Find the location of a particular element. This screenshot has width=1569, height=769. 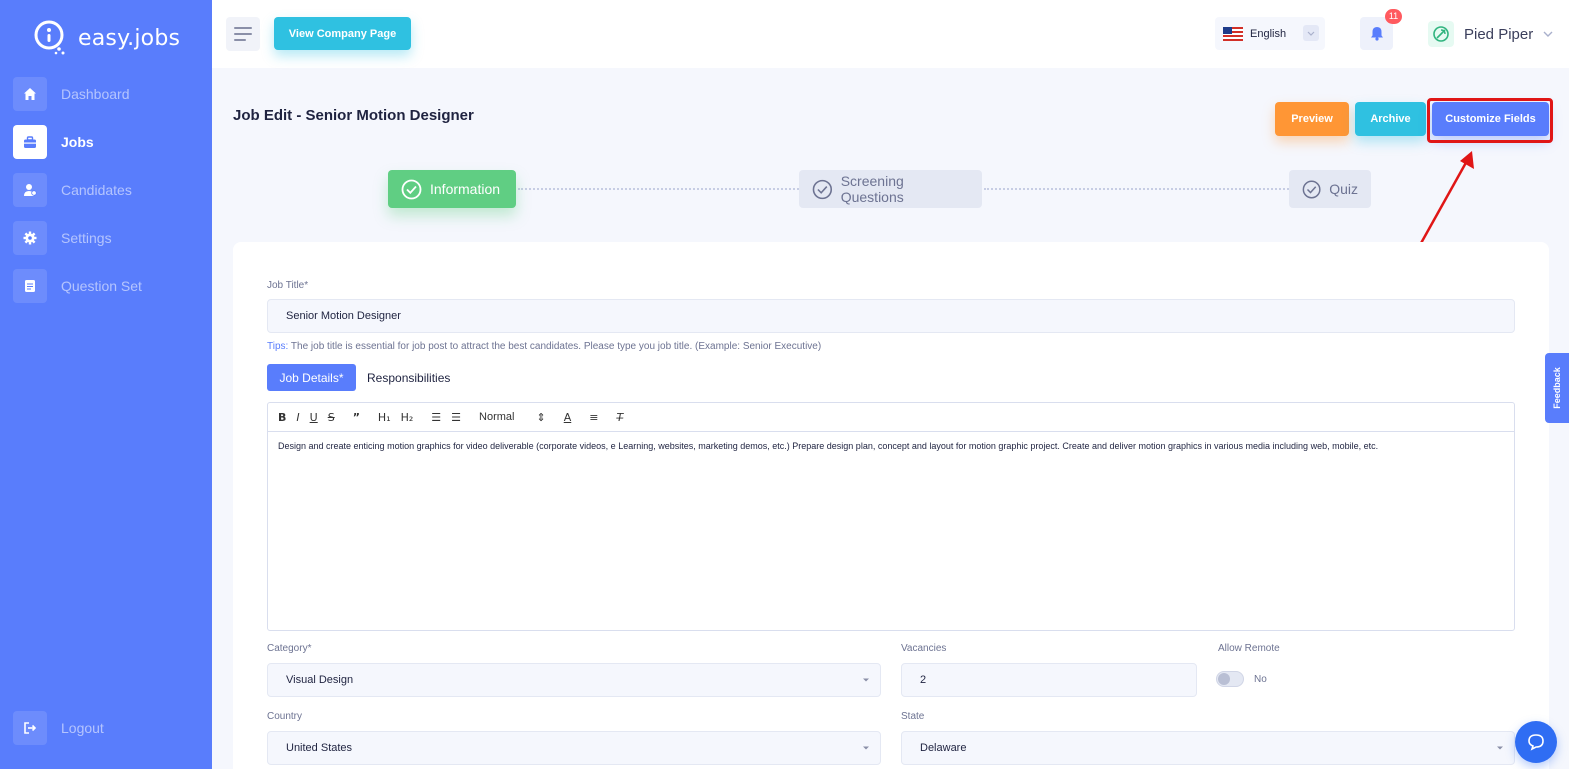

brand-logo: easy.jobs is located at coordinates (106, 38).